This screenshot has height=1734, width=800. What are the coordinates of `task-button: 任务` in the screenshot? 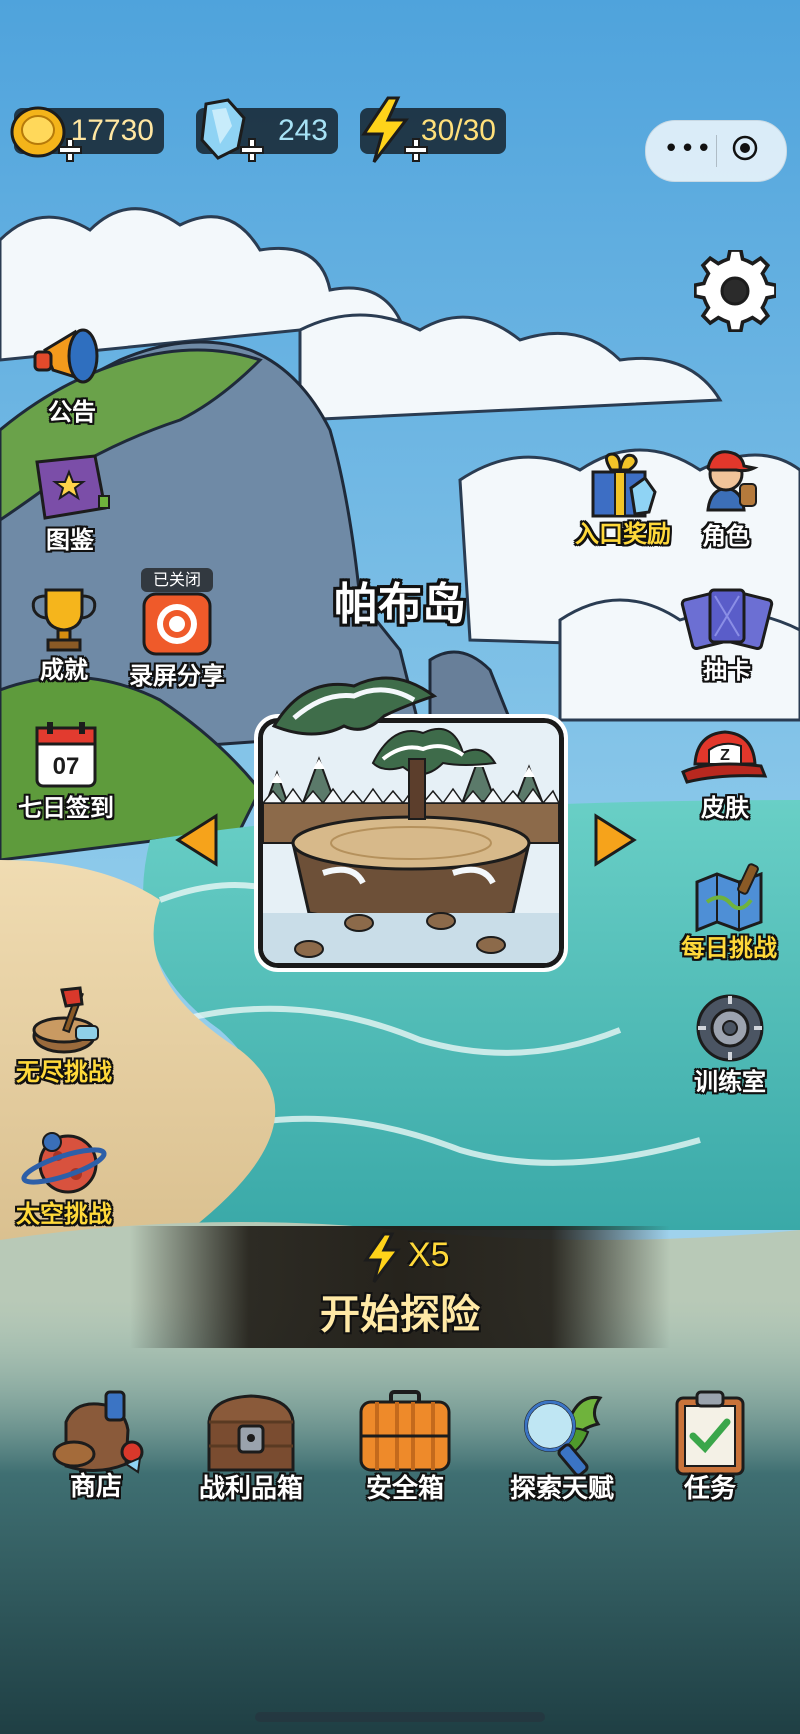 It's located at (710, 1446).